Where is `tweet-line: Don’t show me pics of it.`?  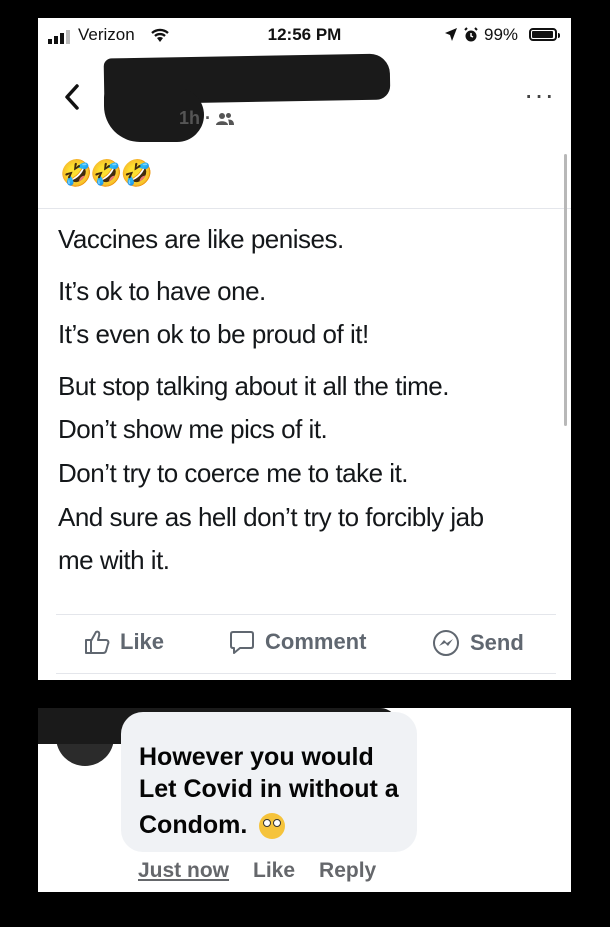 tweet-line: Don’t show me pics of it. is located at coordinates (193, 429).